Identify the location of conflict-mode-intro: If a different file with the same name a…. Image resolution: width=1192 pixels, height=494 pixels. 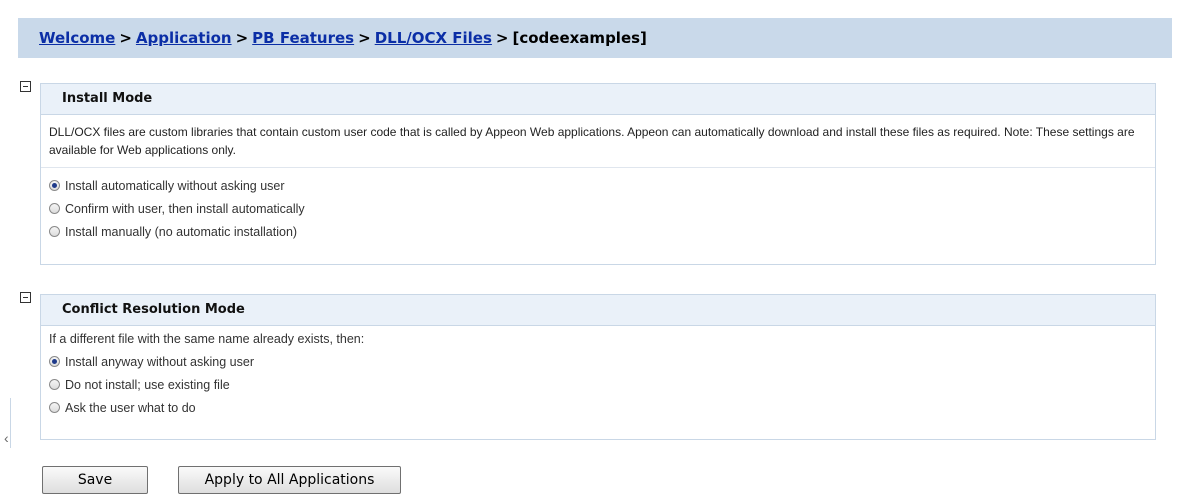
(207, 339).